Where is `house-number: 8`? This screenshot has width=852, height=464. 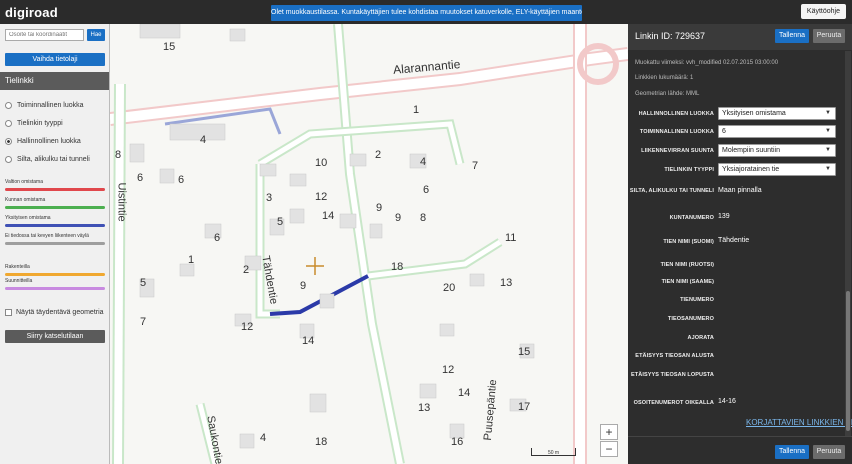
house-number: 8 is located at coordinates (423, 218).